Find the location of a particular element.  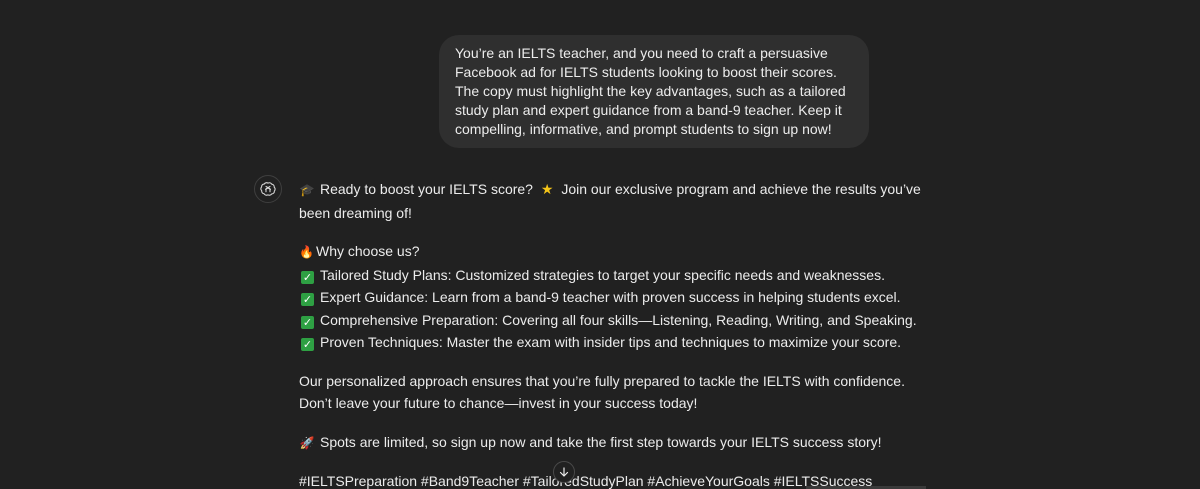

rocket-icon: 🚀 is located at coordinates (307, 442).